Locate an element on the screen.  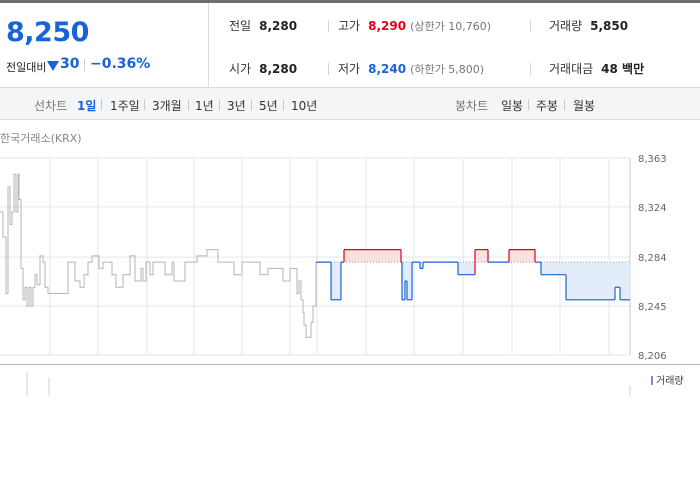
prev-close-value: 8,280 is located at coordinates (278, 26).